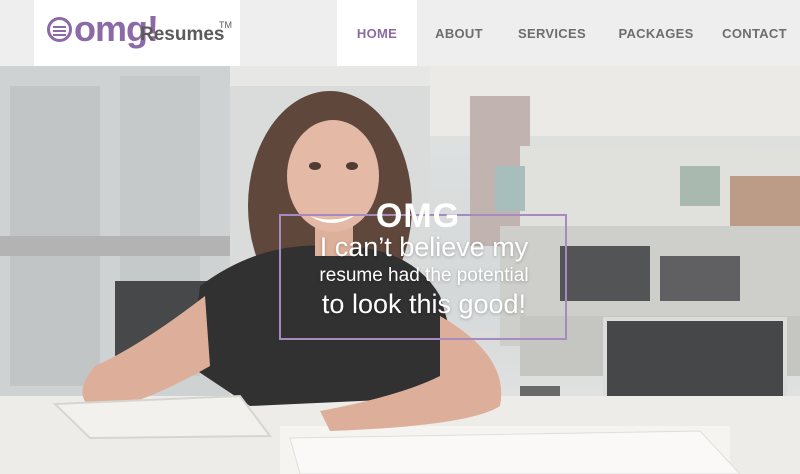  Describe the element at coordinates (182, 34) in the screenshot. I see `logo-resumes-text: Resumes` at that location.